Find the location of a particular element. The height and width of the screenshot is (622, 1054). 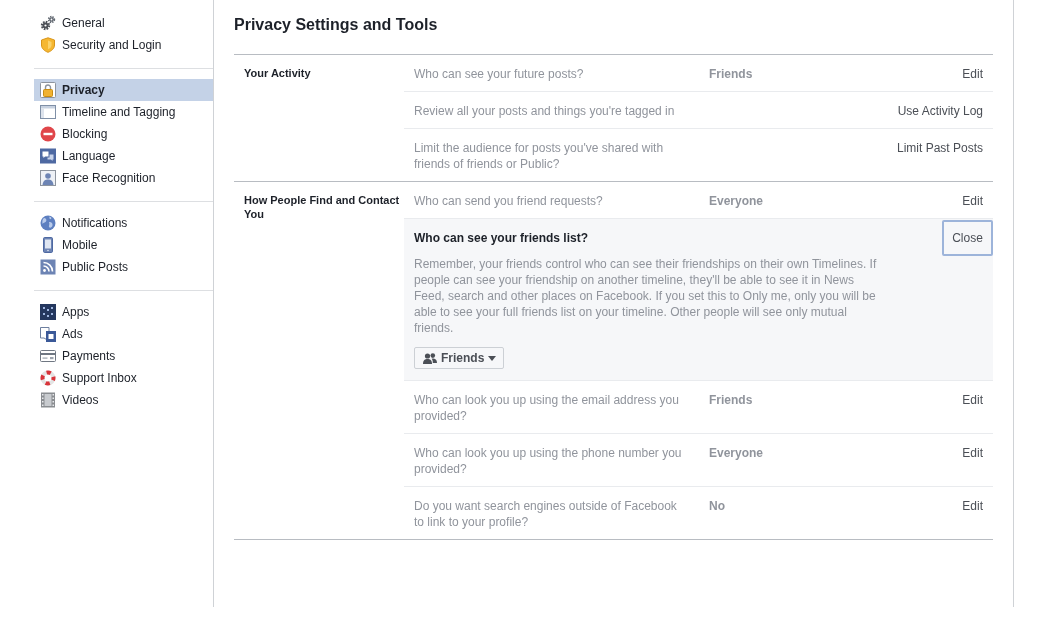

sidebar-item: Mobile is located at coordinates (123, 245).